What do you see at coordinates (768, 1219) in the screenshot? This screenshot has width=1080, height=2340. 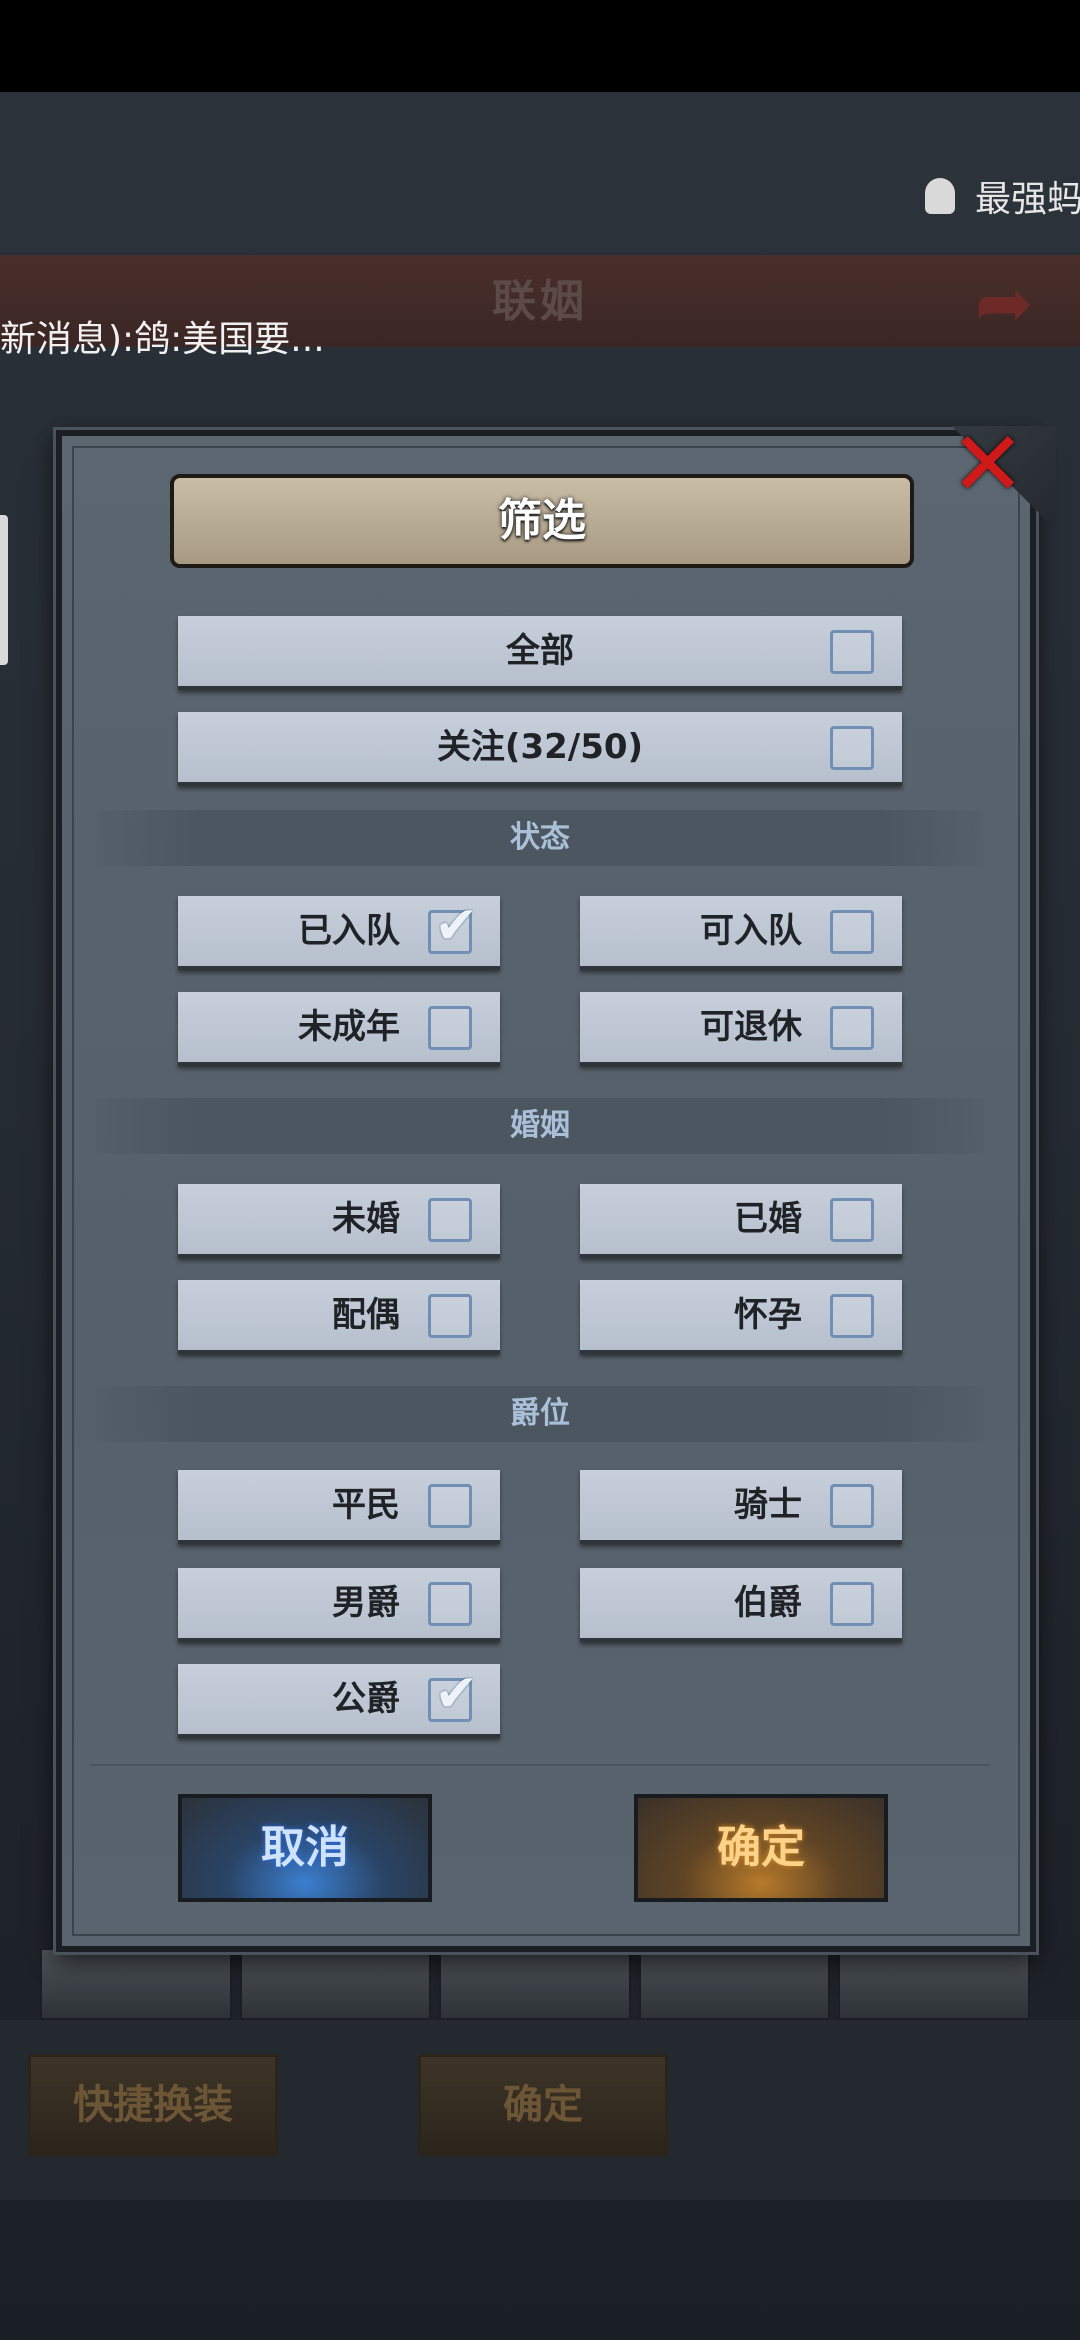 I see `option-label: 已婚` at bounding box center [768, 1219].